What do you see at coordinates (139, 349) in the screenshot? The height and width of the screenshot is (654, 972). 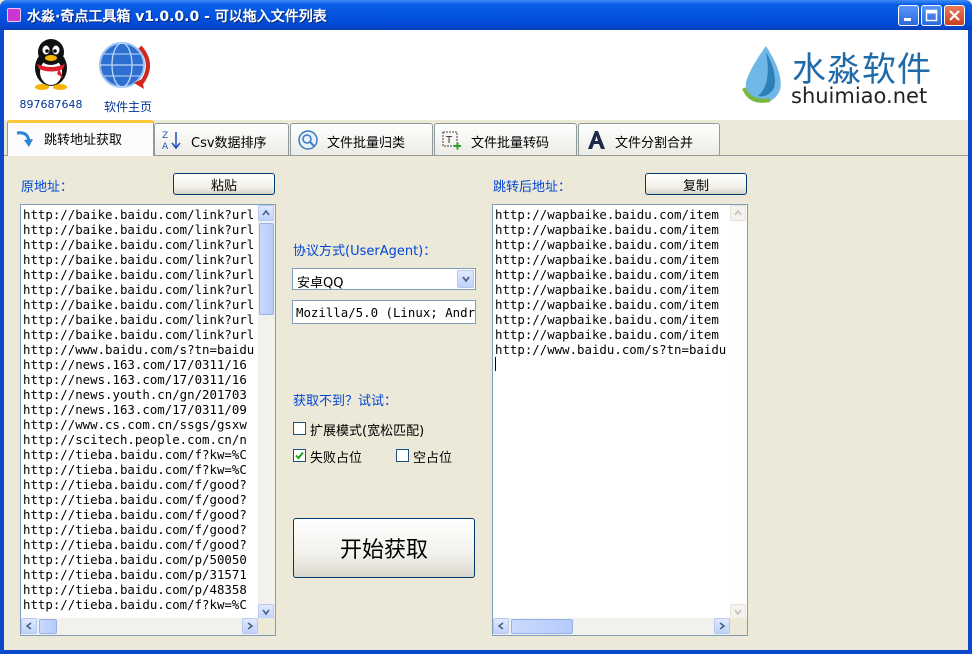 I see `text-line: http://www.baidu.com/s?tn=baidu` at bounding box center [139, 349].